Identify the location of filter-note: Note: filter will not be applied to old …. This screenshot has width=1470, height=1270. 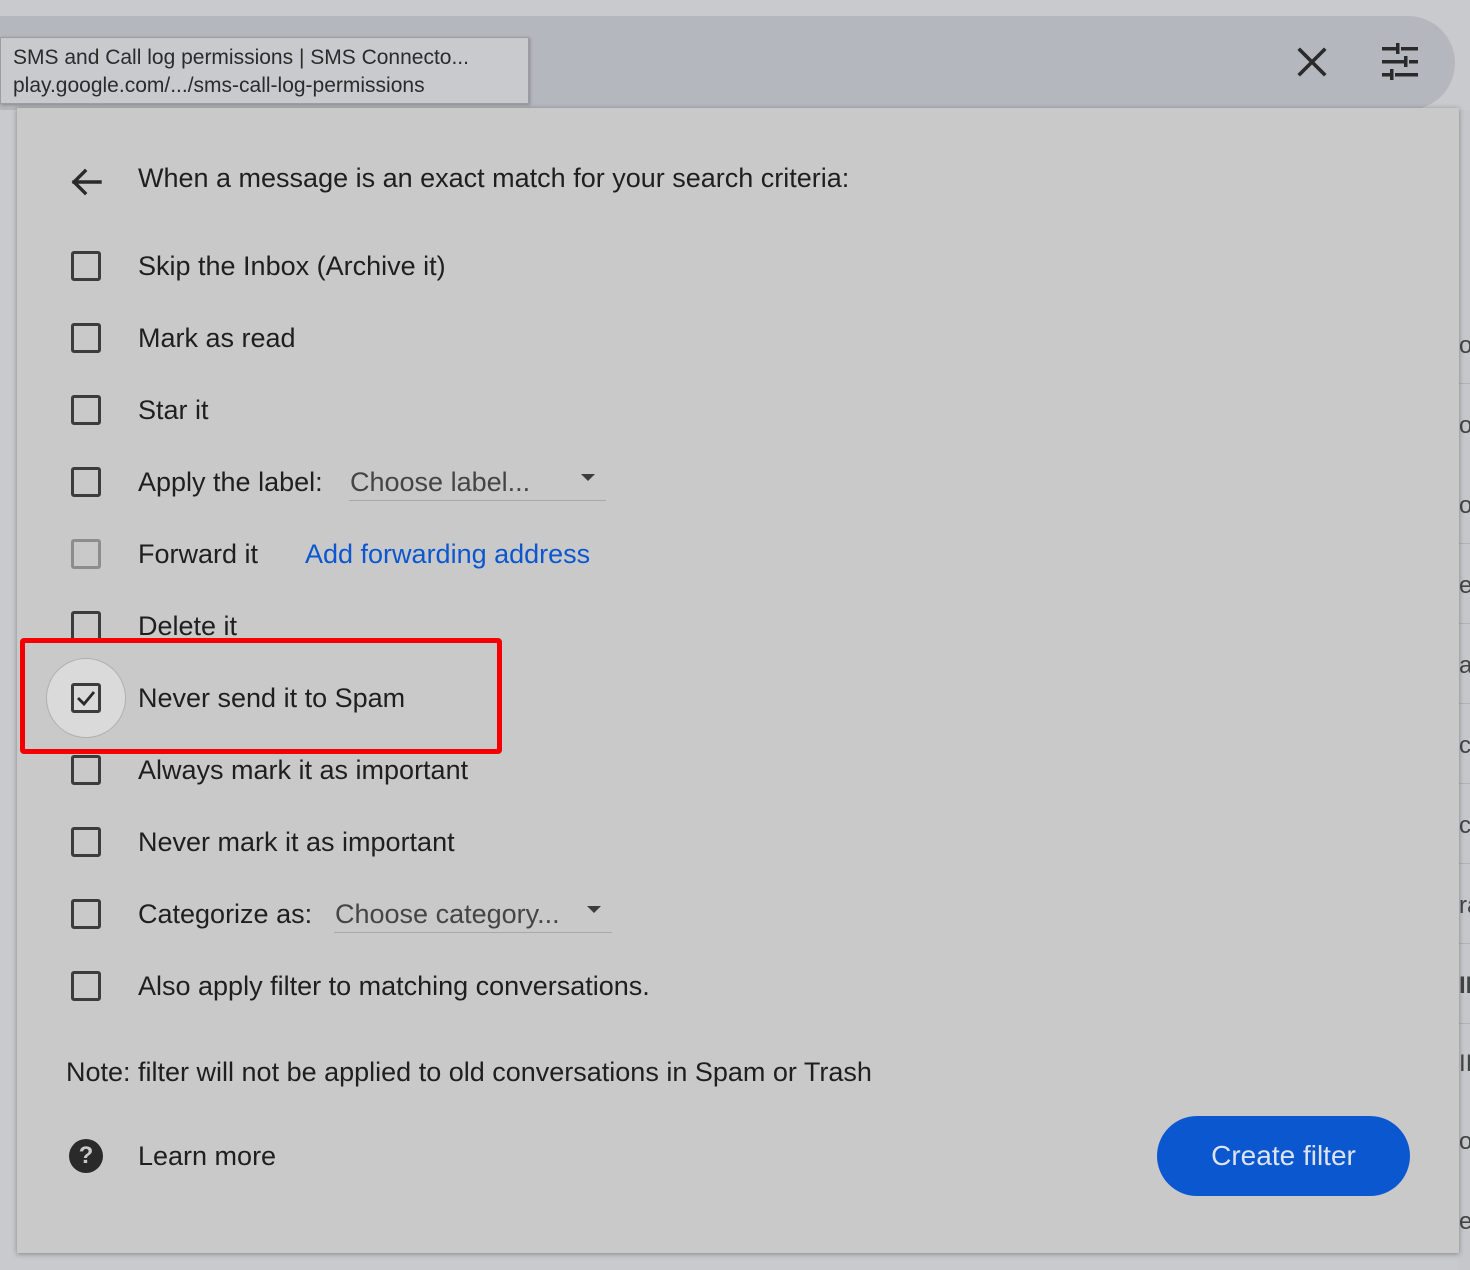
(469, 1072).